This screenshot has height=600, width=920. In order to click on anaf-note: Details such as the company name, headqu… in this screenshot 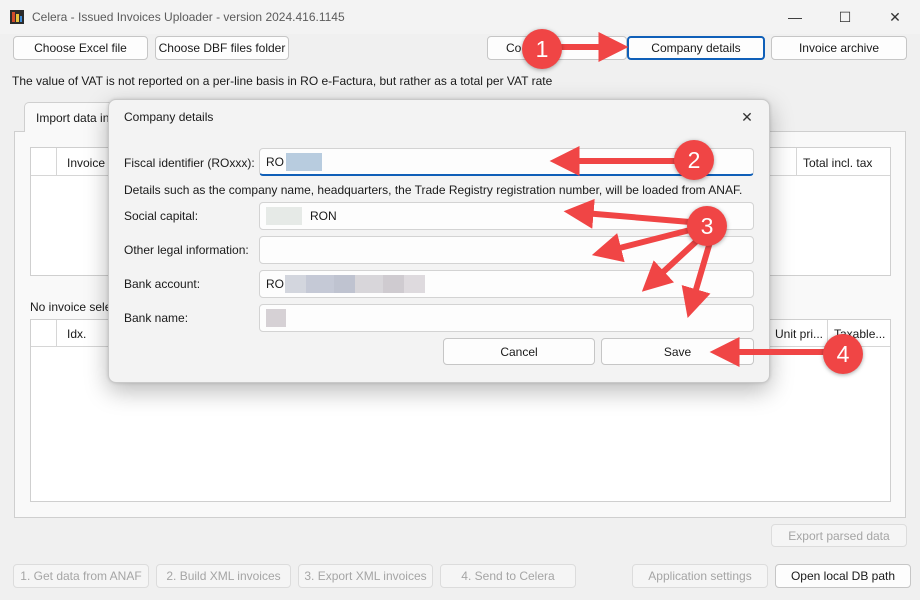, I will do `click(433, 190)`.